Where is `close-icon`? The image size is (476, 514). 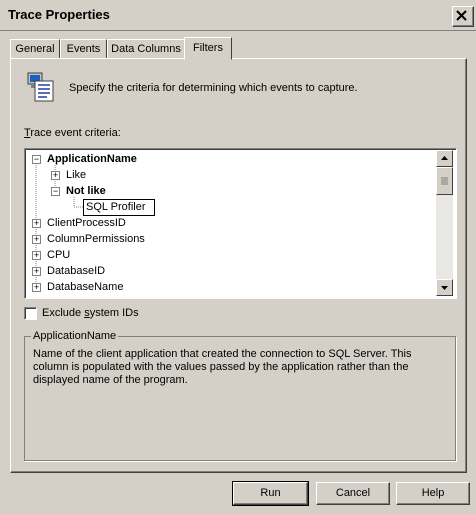
close-icon is located at coordinates (461, 15).